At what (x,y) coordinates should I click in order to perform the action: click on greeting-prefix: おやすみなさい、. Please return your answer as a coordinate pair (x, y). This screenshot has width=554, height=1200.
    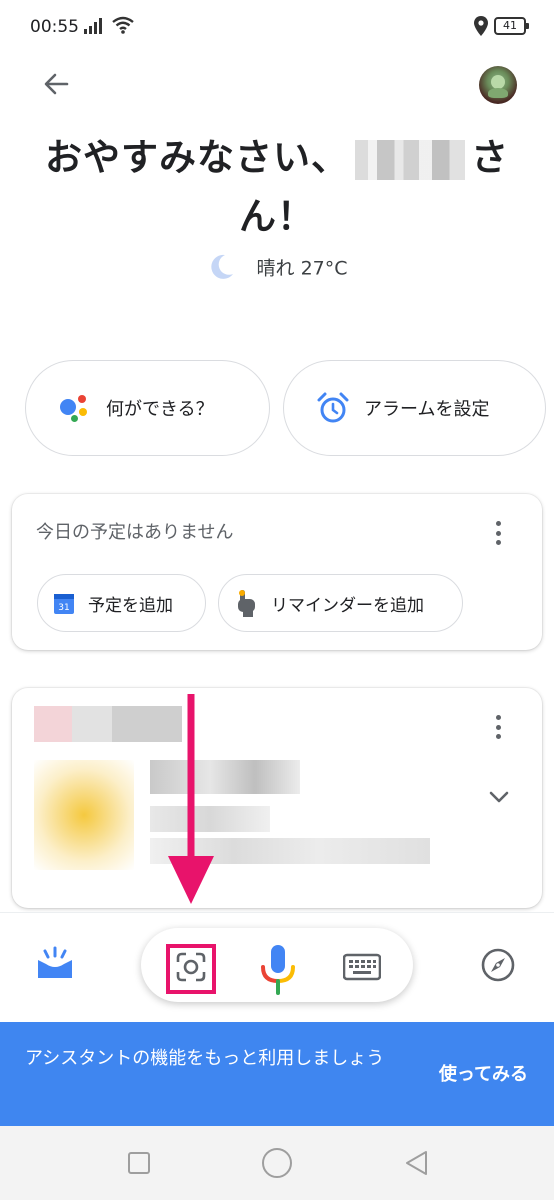
    Looking at the image, I should click on (197, 157).